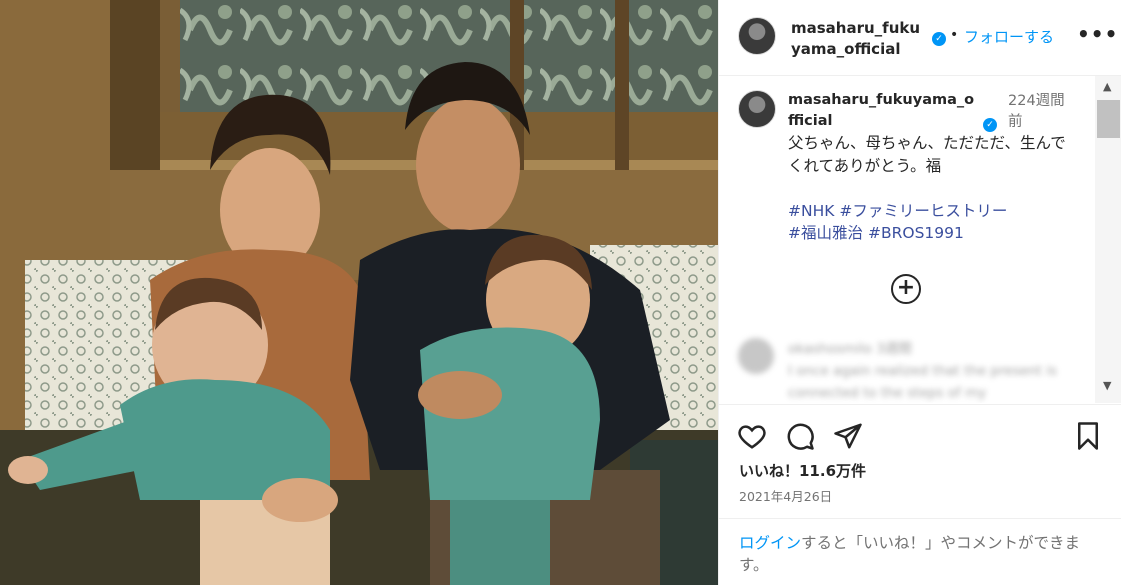 This screenshot has height=585, width=1121. I want to click on comment-icon, so click(800, 436).